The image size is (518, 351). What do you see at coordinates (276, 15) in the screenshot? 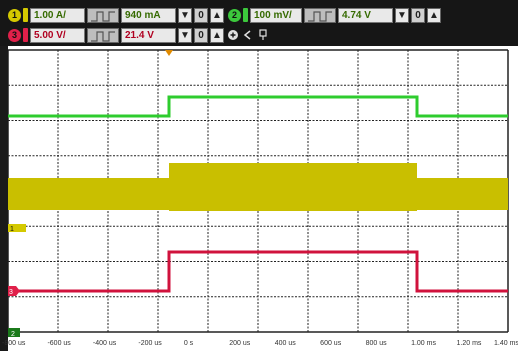
I see `channel-2-scale-field: 100 mV/` at bounding box center [276, 15].